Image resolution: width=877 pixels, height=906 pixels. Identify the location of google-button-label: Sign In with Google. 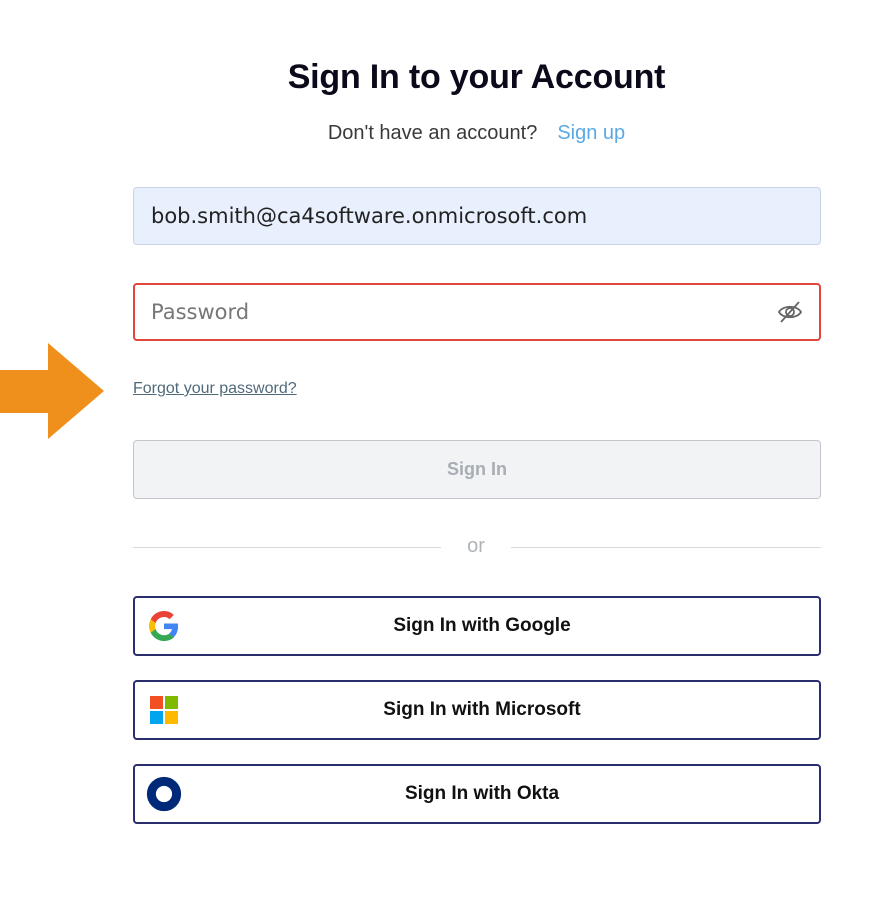
(482, 625).